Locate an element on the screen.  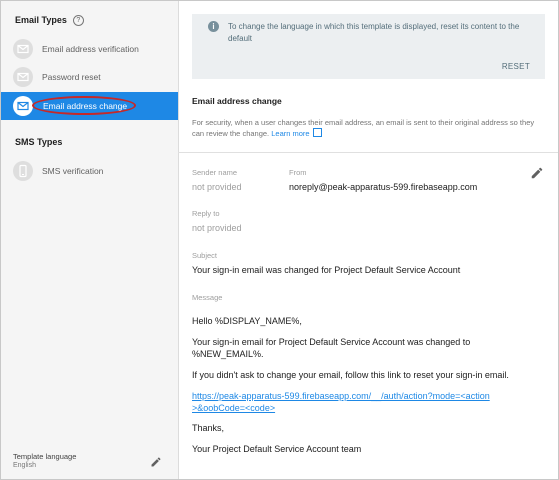
template-language-value: English is located at coordinates (24, 465).